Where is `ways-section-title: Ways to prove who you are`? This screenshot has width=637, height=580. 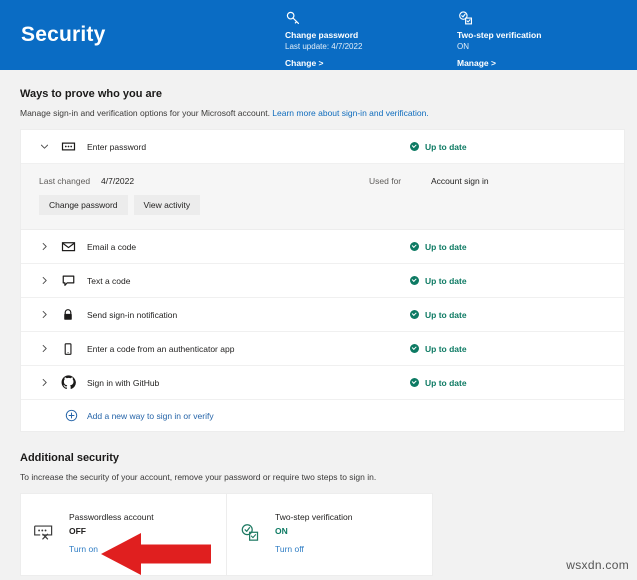
ways-section-title: Ways to prove who you are is located at coordinates (91, 94).